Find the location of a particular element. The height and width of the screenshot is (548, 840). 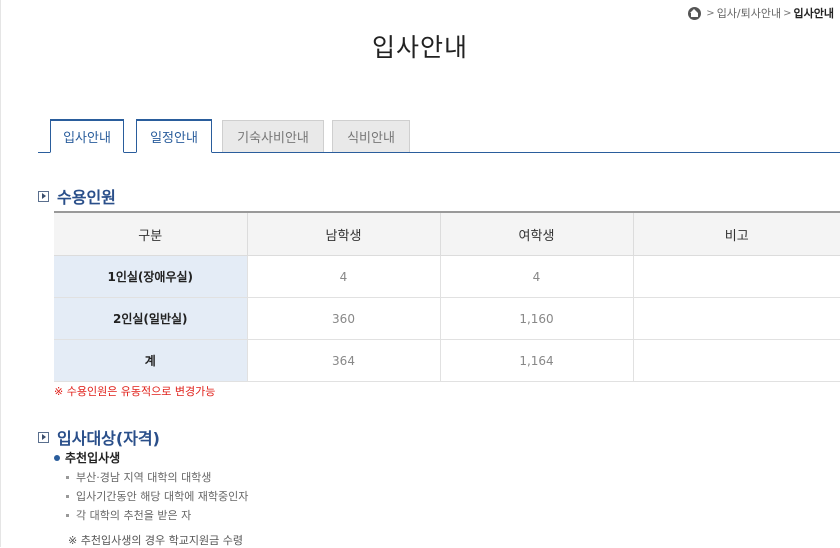

breadcrumb: > 입사/퇴사안내 > 입사안내 is located at coordinates (761, 13).